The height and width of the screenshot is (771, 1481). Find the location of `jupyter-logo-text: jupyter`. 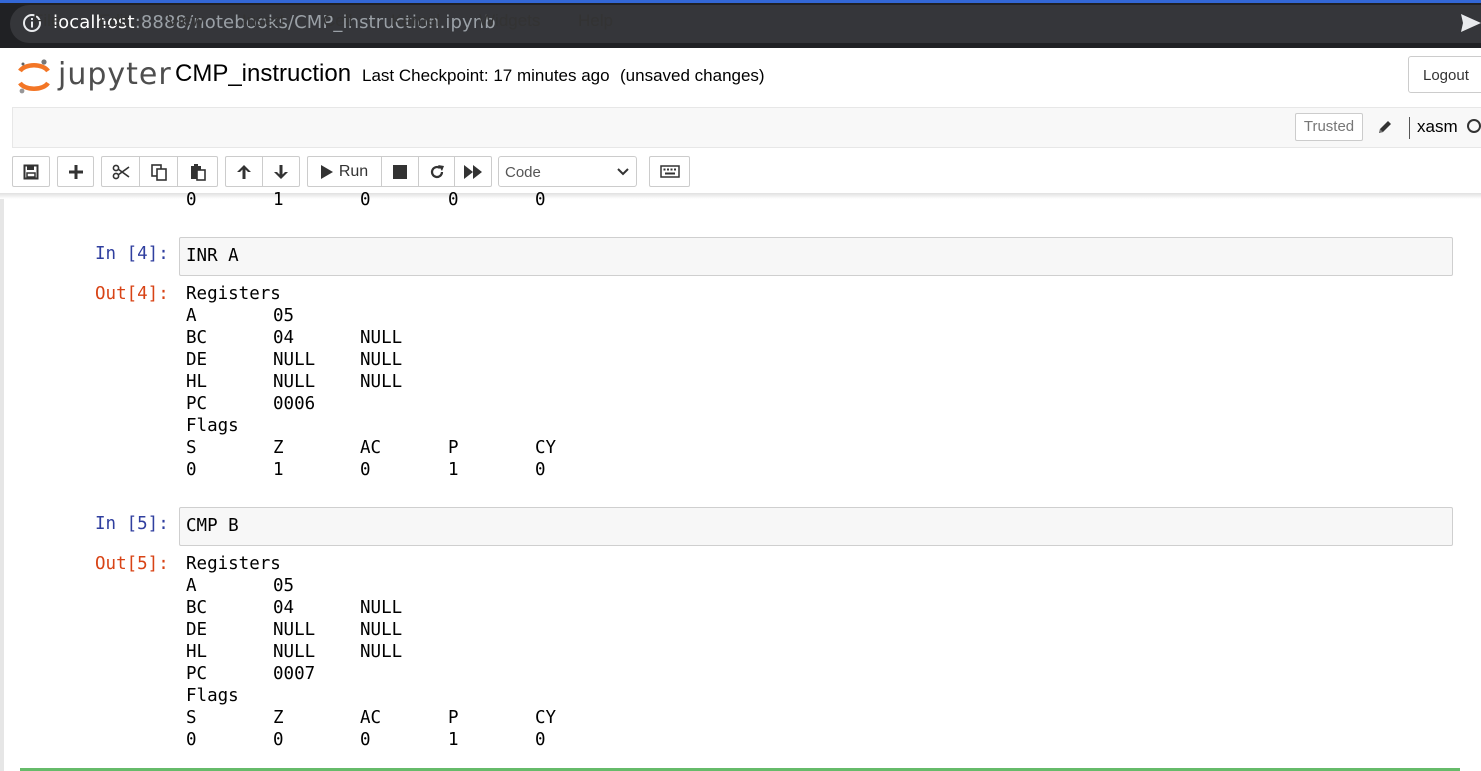

jupyter-logo-text: jupyter is located at coordinates (115, 74).